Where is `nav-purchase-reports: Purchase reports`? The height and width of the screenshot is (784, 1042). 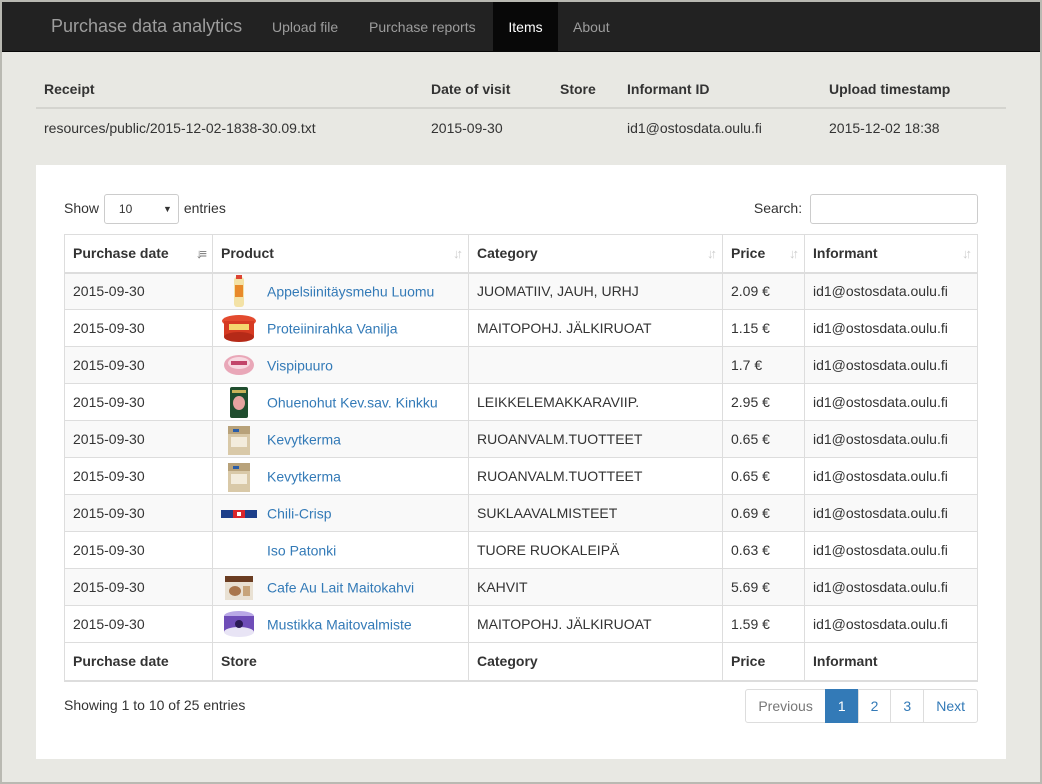 nav-purchase-reports: Purchase reports is located at coordinates (422, 27).